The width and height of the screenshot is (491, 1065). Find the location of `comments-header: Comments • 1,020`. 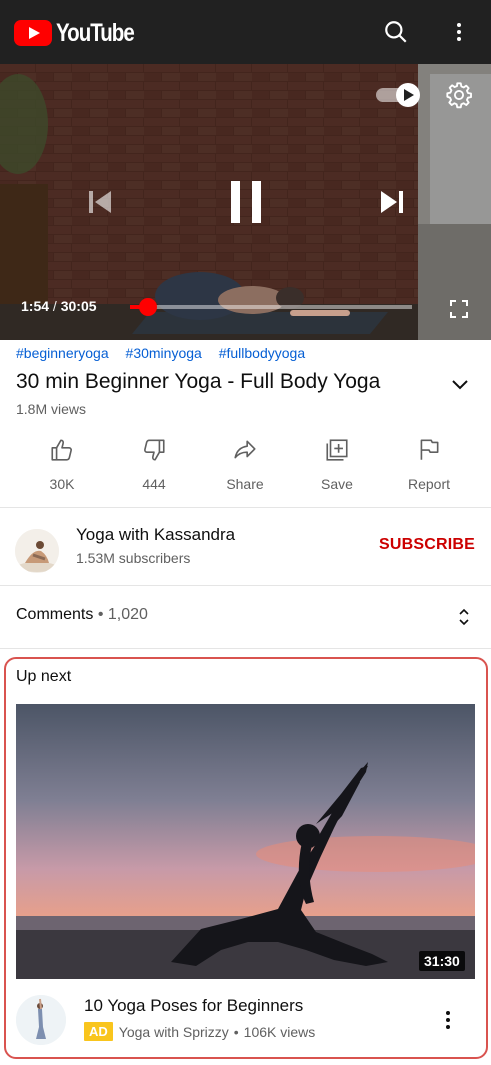

comments-header: Comments • 1,020 is located at coordinates (82, 615).